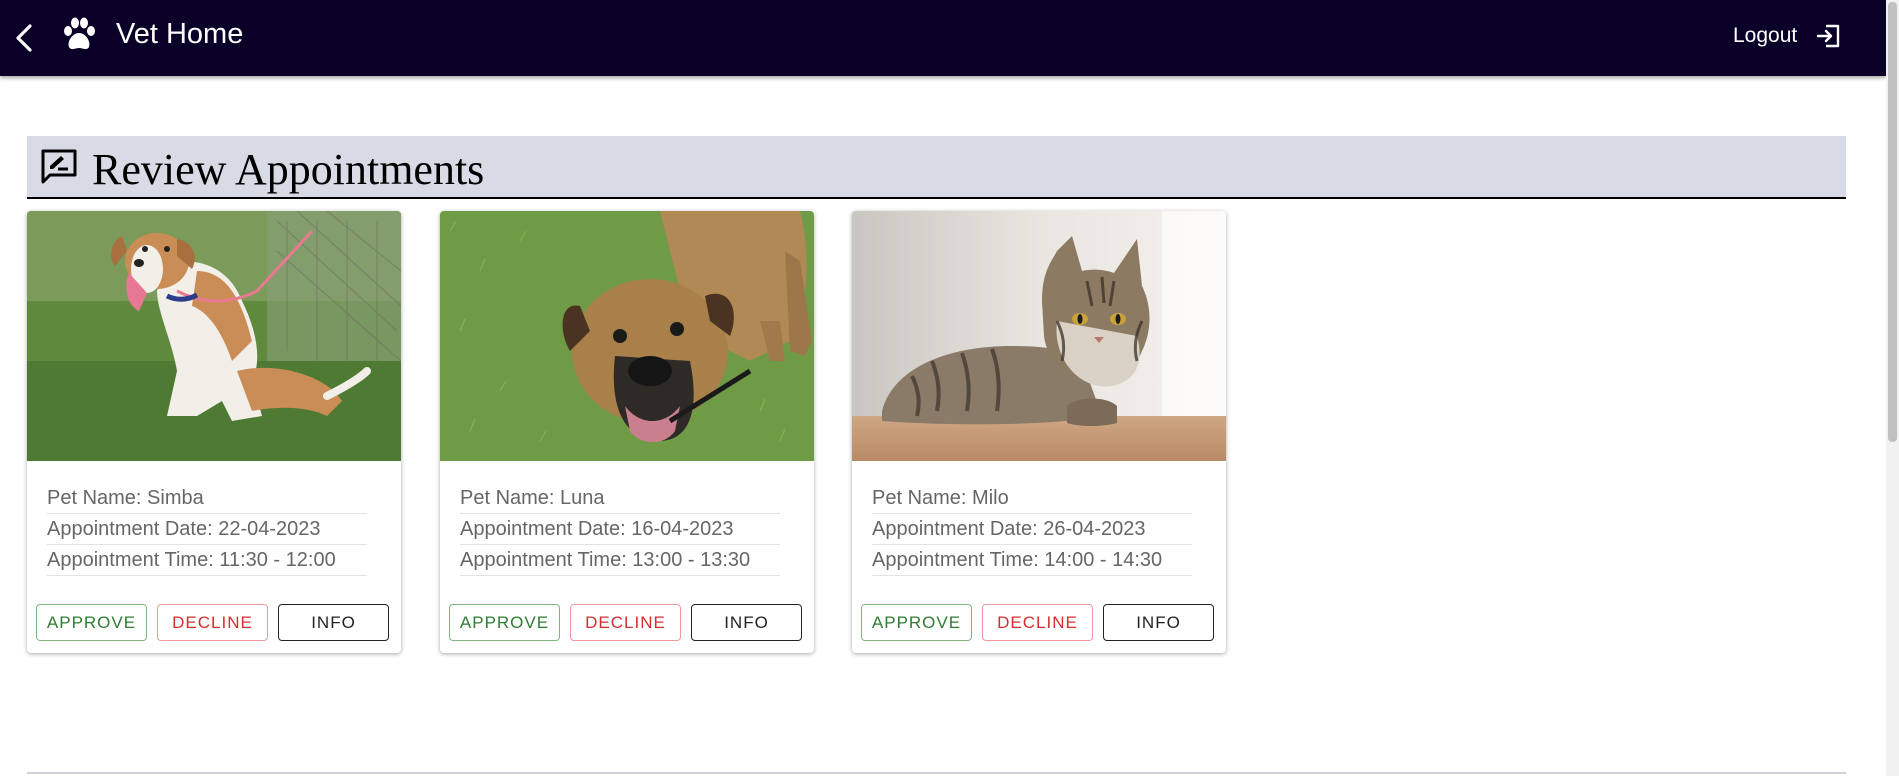  Describe the element at coordinates (620, 560) in the screenshot. I see `appointment-time: Appointment Time: 13:00 - 13:30` at that location.